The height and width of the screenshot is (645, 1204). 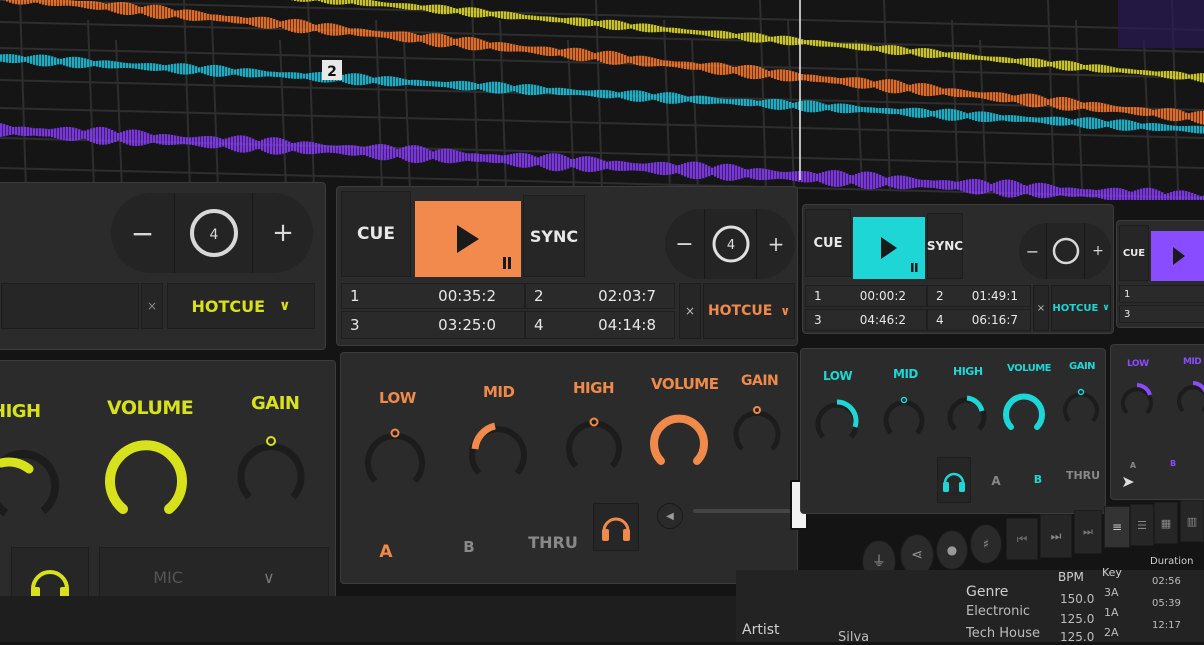 What do you see at coordinates (1161, 294) in the screenshot?
I see `hotcue-1: 1` at bounding box center [1161, 294].